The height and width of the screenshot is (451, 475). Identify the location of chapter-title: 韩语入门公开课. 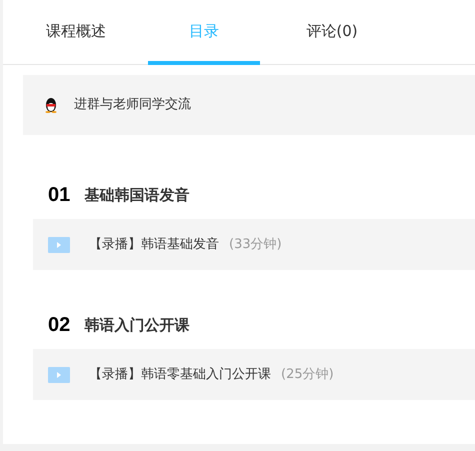
(137, 325).